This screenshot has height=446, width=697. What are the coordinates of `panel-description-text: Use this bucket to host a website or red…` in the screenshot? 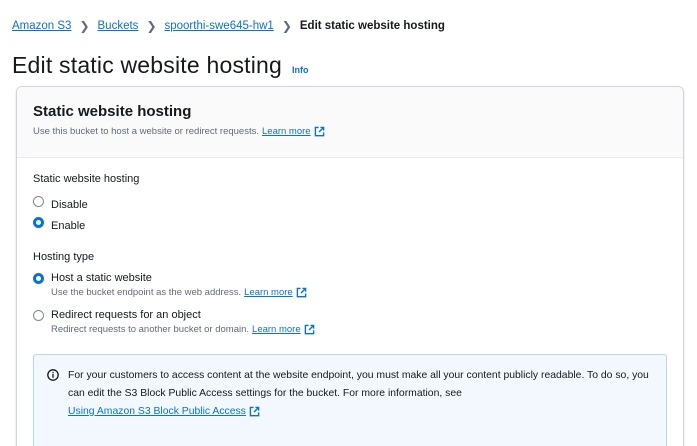 It's located at (146, 131).